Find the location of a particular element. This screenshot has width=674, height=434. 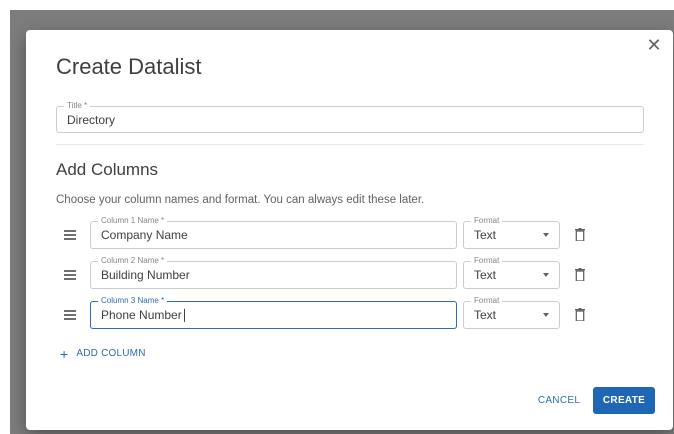

add-column-button: + ADD COLUMN is located at coordinates (103, 353).